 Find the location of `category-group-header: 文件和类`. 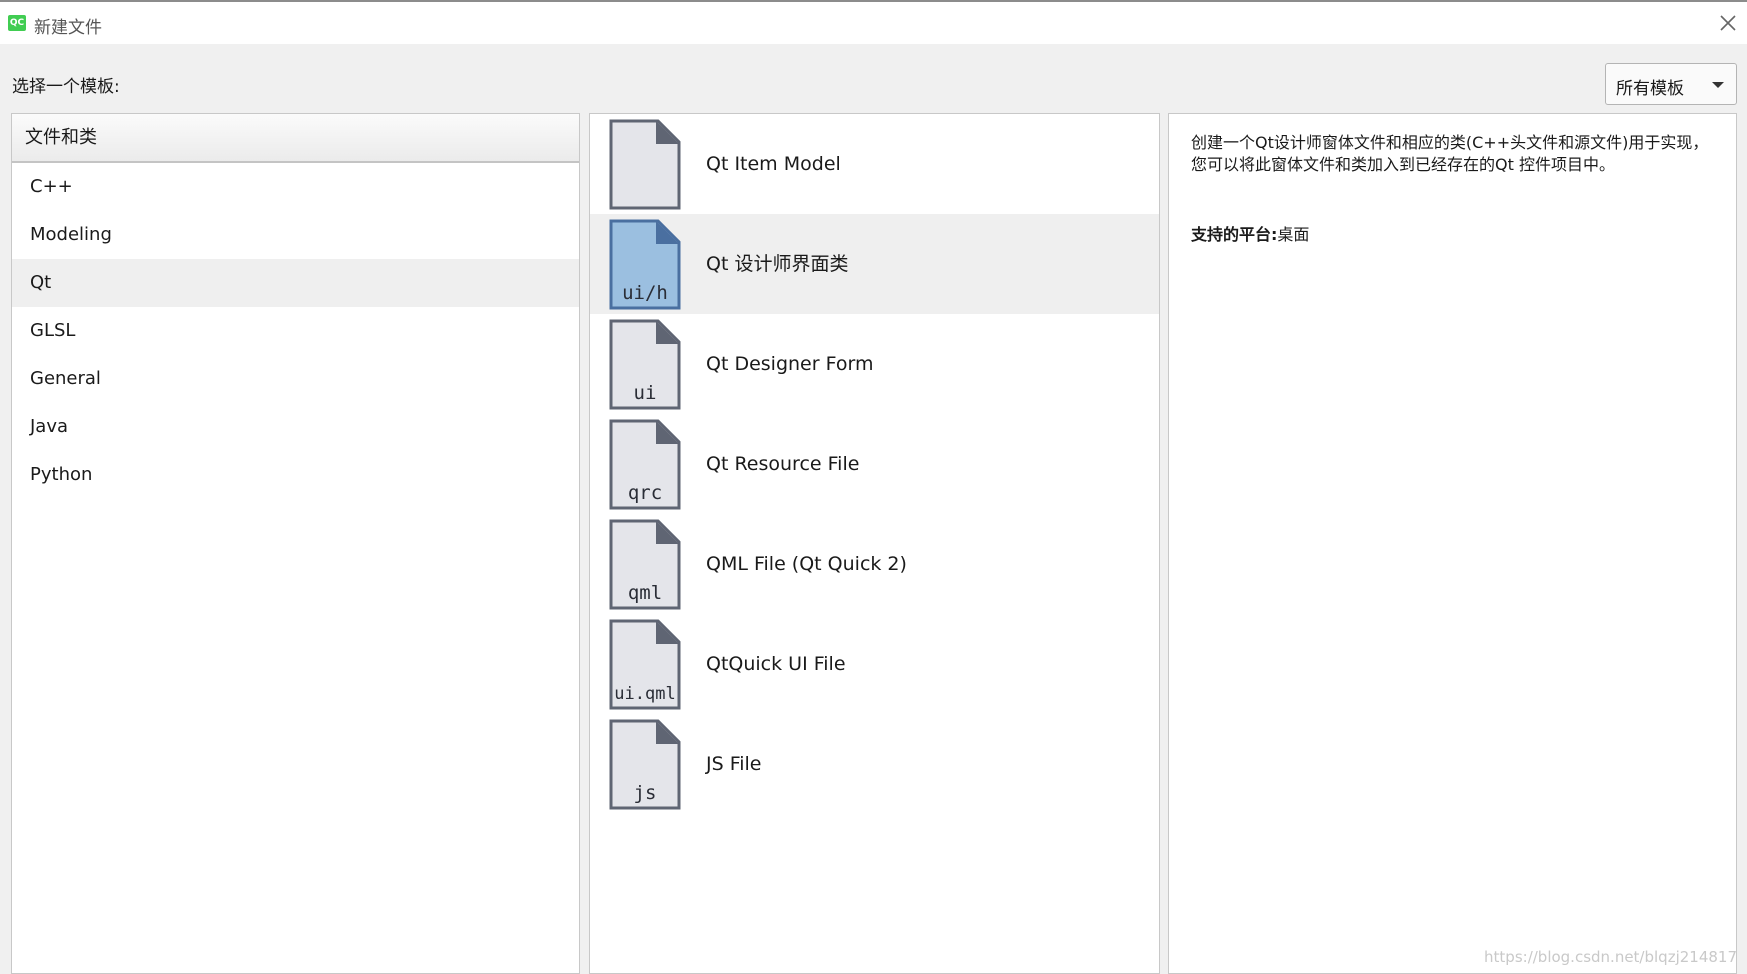

category-group-header: 文件和类 is located at coordinates (295, 138).